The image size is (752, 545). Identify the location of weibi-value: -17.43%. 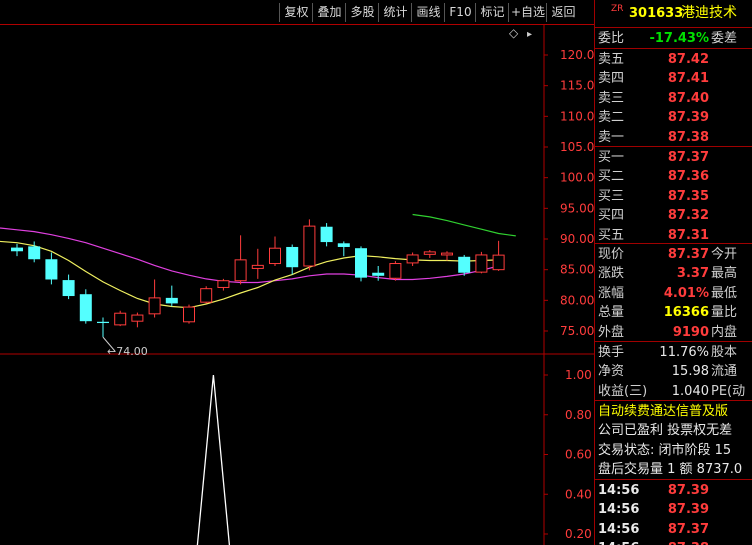
(679, 38).